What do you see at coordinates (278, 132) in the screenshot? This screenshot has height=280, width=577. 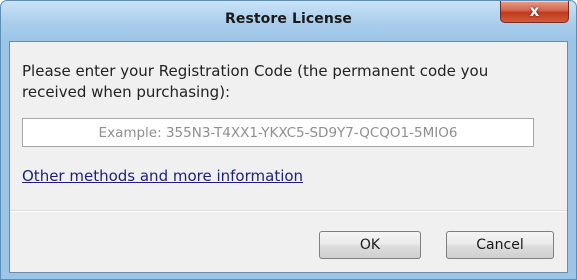 I see `registration-code-input` at bounding box center [278, 132].